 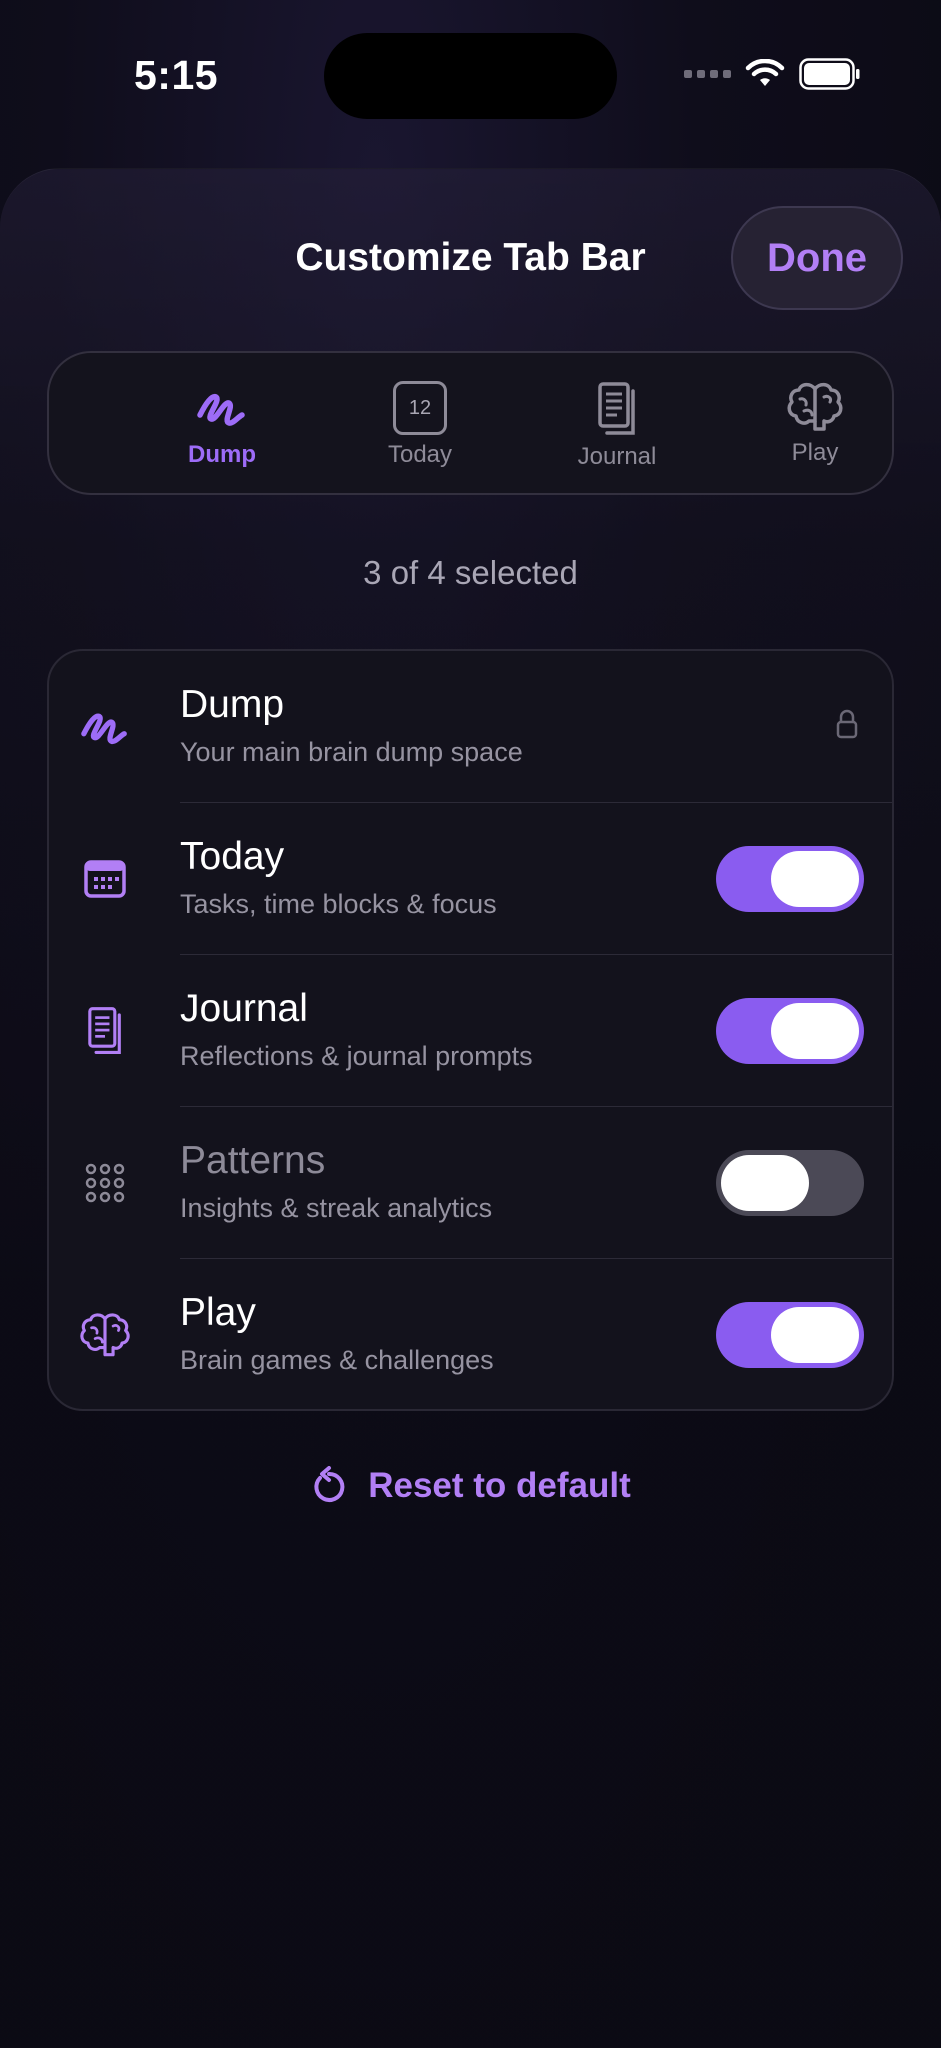 I want to click on lock-icon, so click(x=847, y=724).